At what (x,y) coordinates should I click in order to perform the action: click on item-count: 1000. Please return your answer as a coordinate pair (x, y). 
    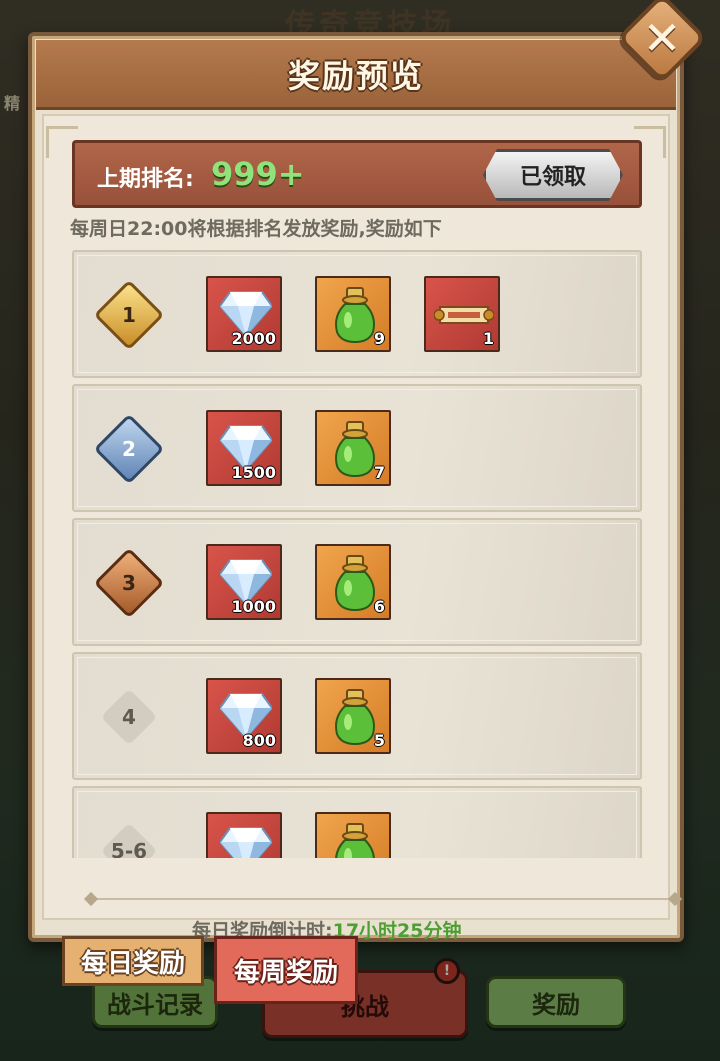
    Looking at the image, I should click on (253, 606).